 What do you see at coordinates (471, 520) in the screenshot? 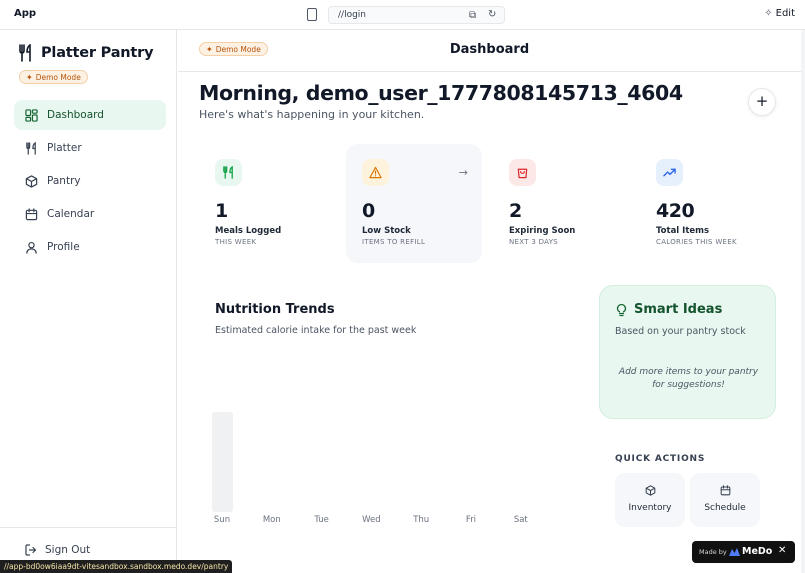
I see `chart-tick-fri: Fri` at bounding box center [471, 520].